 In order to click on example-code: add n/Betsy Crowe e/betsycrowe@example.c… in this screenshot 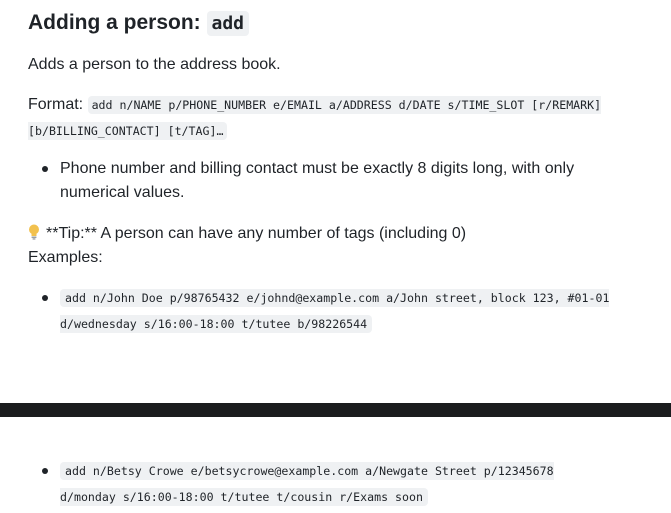, I will do `click(307, 484)`.